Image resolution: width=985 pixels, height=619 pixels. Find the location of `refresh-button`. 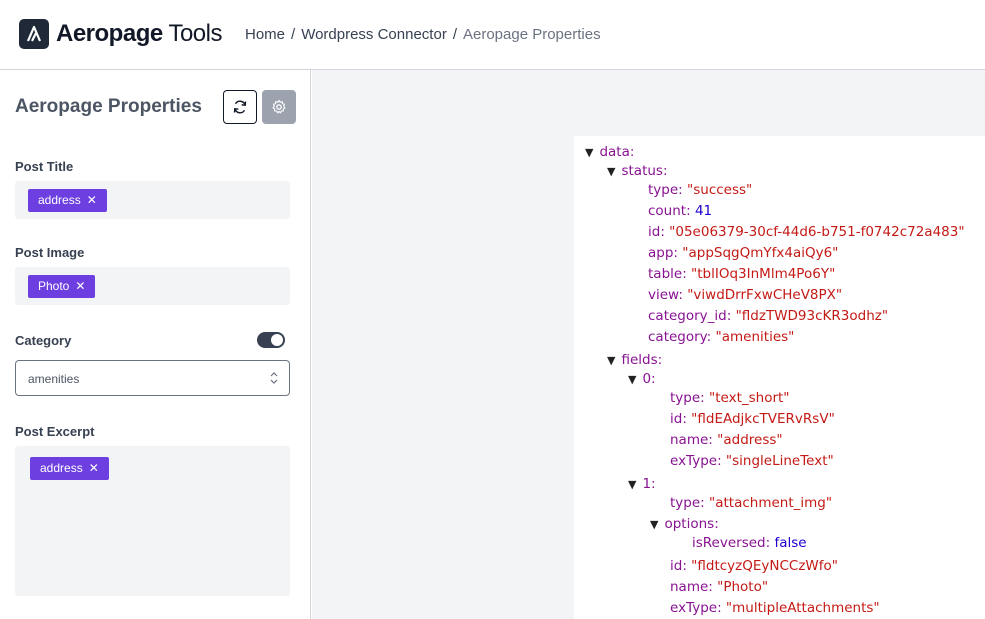

refresh-button is located at coordinates (240, 107).